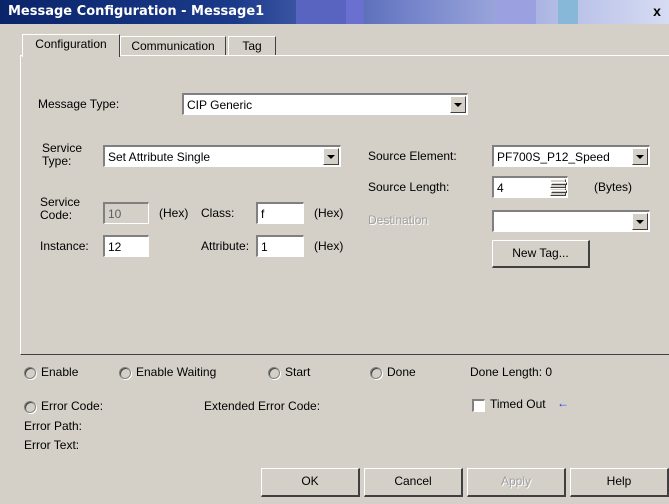 The width and height of the screenshot is (669, 504). I want to click on service-type-select: Set Attribute Single, so click(222, 156).